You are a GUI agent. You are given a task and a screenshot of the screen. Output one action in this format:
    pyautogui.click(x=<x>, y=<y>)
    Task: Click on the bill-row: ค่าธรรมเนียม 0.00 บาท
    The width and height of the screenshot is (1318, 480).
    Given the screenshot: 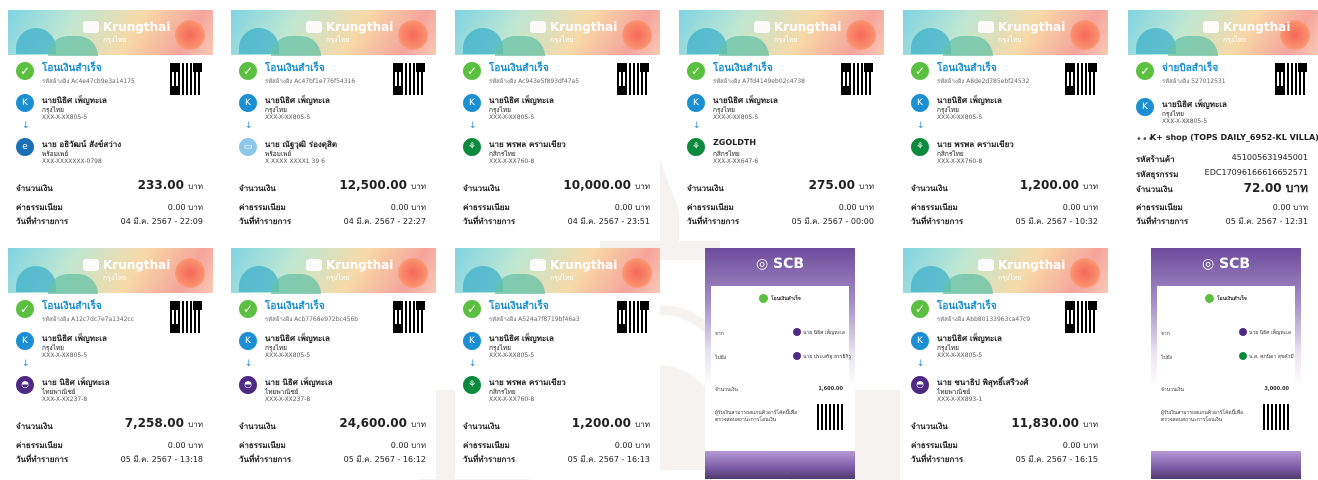 What is the action you would take?
    pyautogui.click(x=1222, y=207)
    